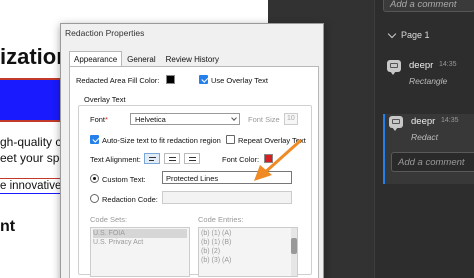 The width and height of the screenshot is (474, 278). Describe the element at coordinates (109, 219) in the screenshot. I see `code-sets-label: Code Sets:` at that location.